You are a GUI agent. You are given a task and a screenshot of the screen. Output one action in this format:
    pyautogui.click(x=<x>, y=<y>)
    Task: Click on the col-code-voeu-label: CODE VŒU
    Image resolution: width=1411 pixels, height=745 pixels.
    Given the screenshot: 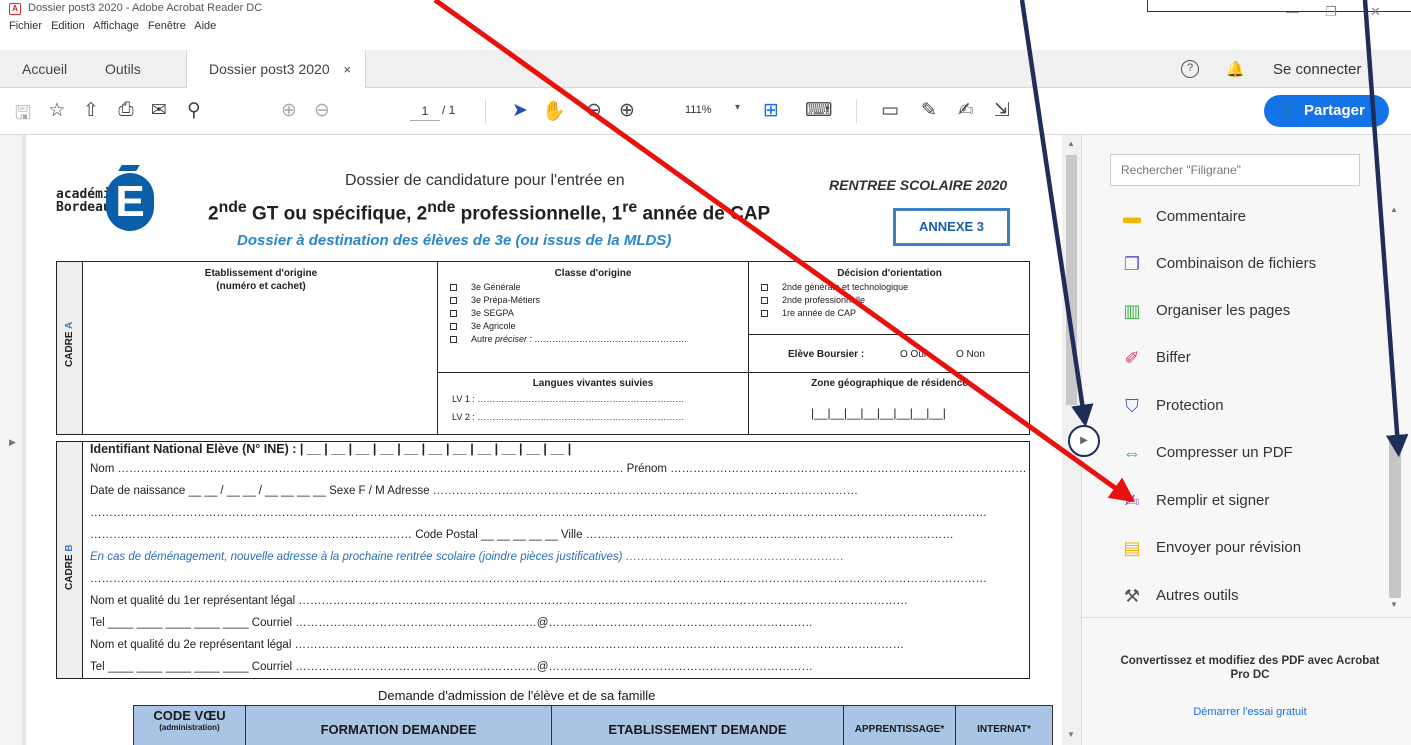 What is the action you would take?
    pyautogui.click(x=189, y=715)
    